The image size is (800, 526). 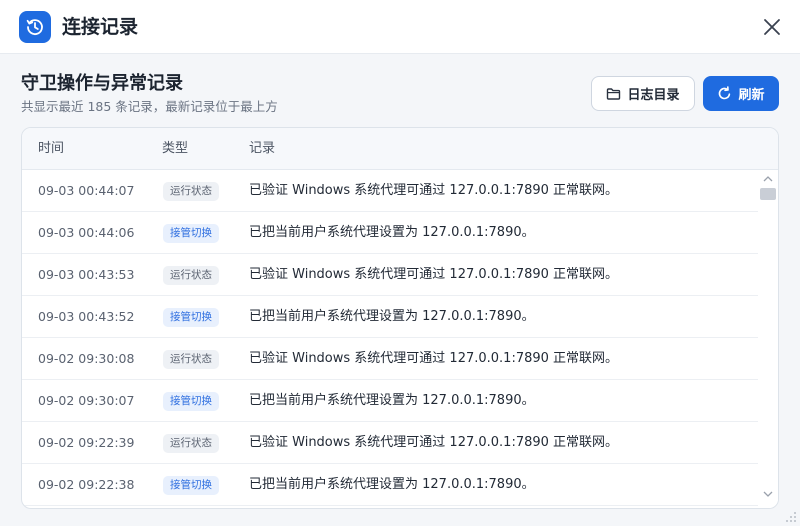 What do you see at coordinates (725, 93) in the screenshot?
I see `refresh-icon` at bounding box center [725, 93].